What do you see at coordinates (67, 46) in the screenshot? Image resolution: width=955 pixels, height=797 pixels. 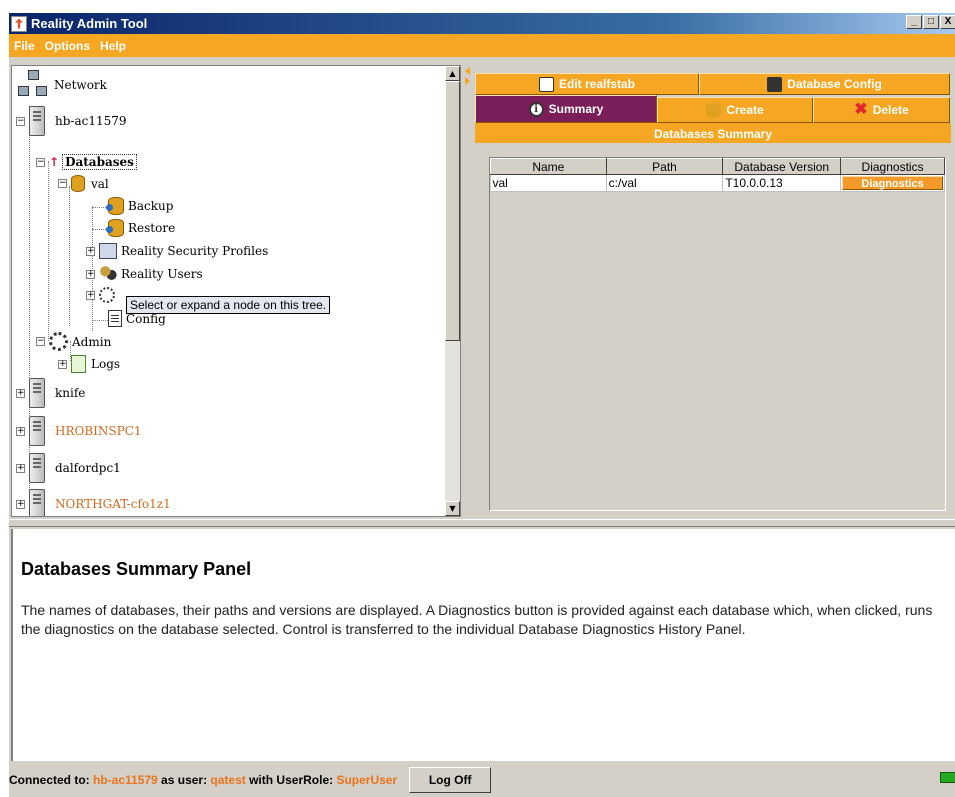 I see `menu-options: Options` at bounding box center [67, 46].